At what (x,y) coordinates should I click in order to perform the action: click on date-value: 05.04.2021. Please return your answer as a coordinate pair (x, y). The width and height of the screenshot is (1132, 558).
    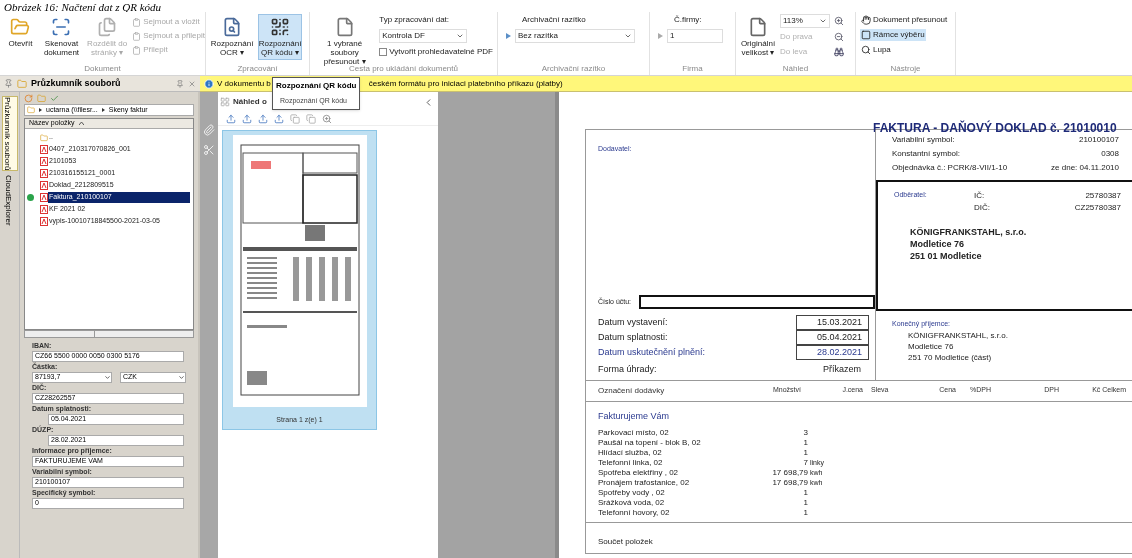
    Looking at the image, I should click on (832, 337).